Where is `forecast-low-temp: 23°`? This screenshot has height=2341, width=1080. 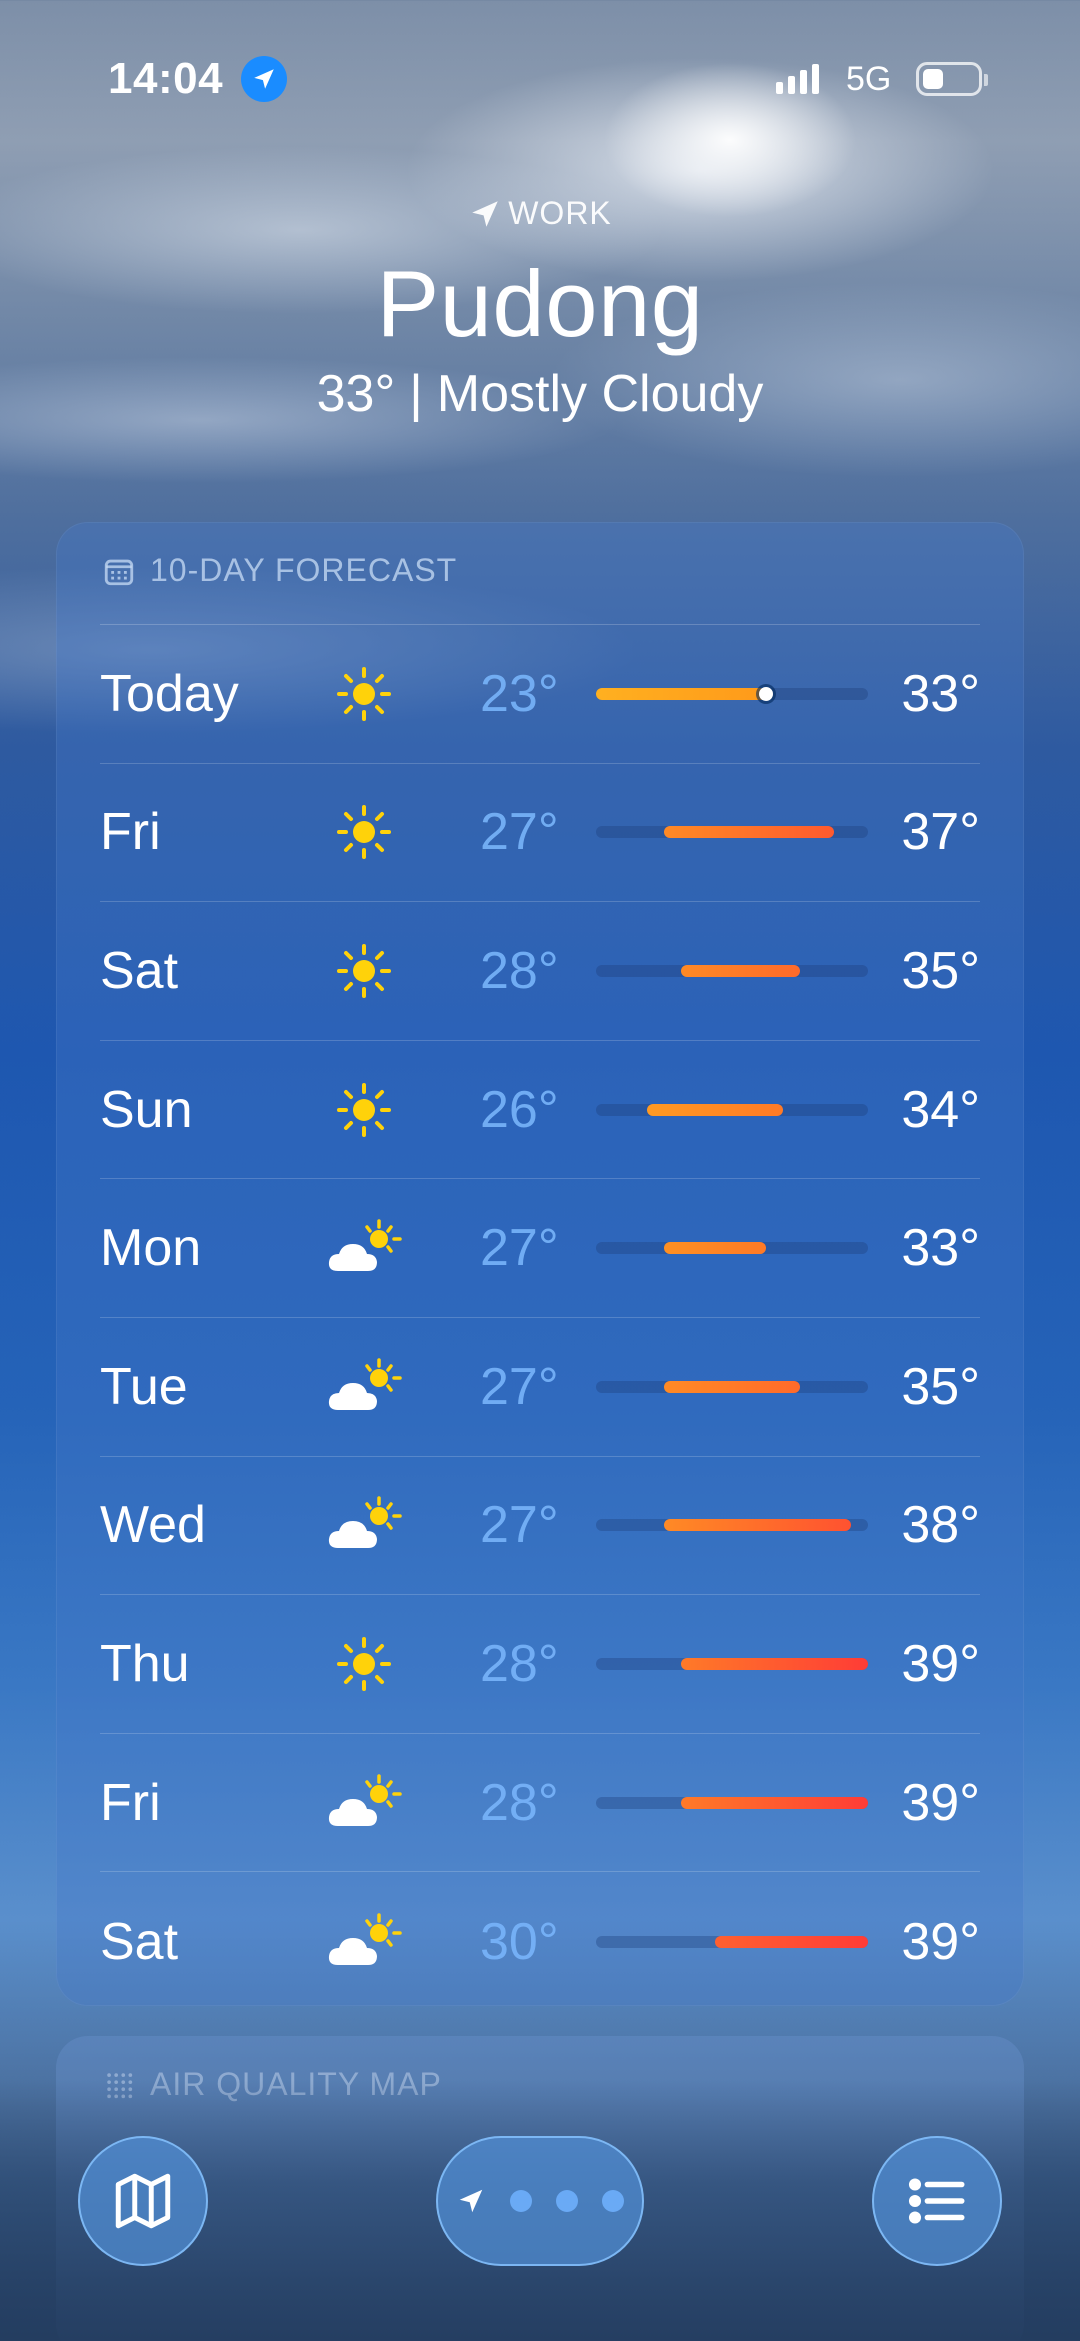 forecast-low-temp: 23° is located at coordinates (519, 693).